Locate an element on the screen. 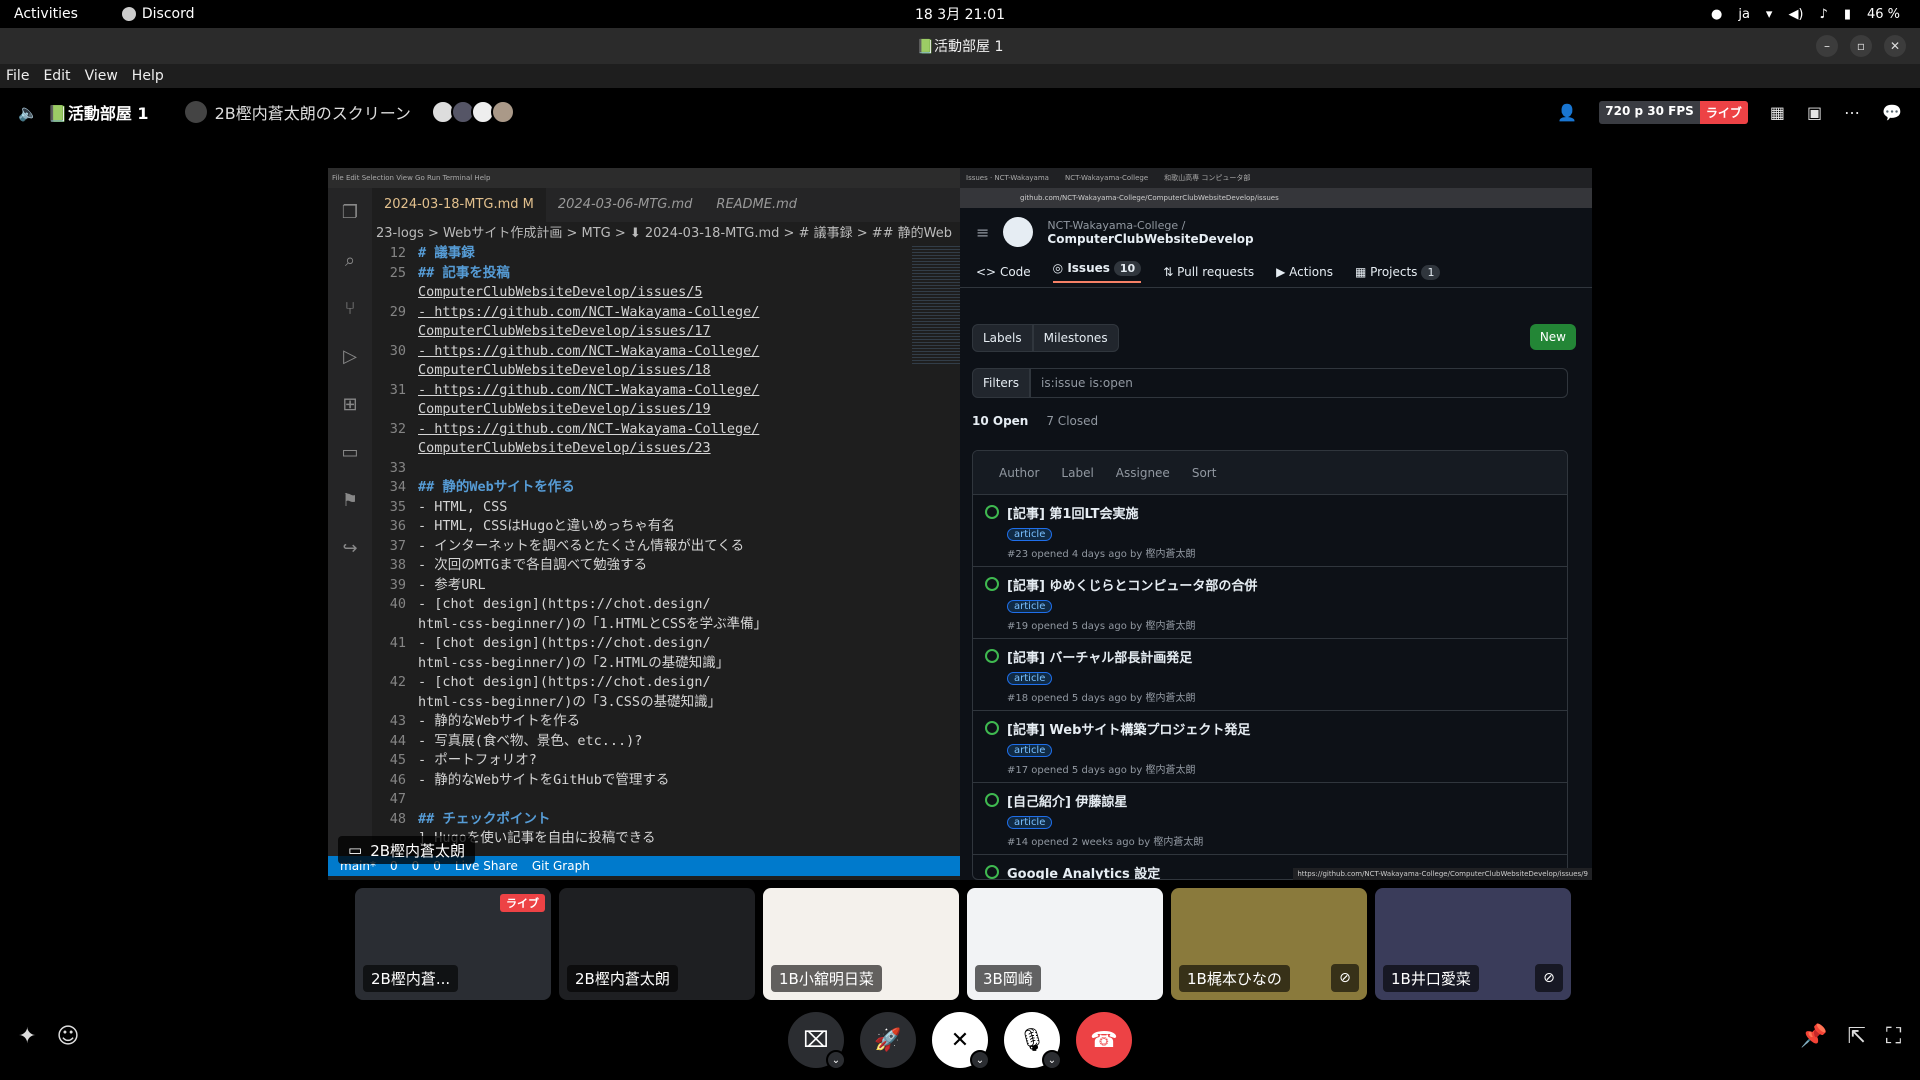 The width and height of the screenshot is (1920, 1080). code-line: 47 is located at coordinates (642, 800).